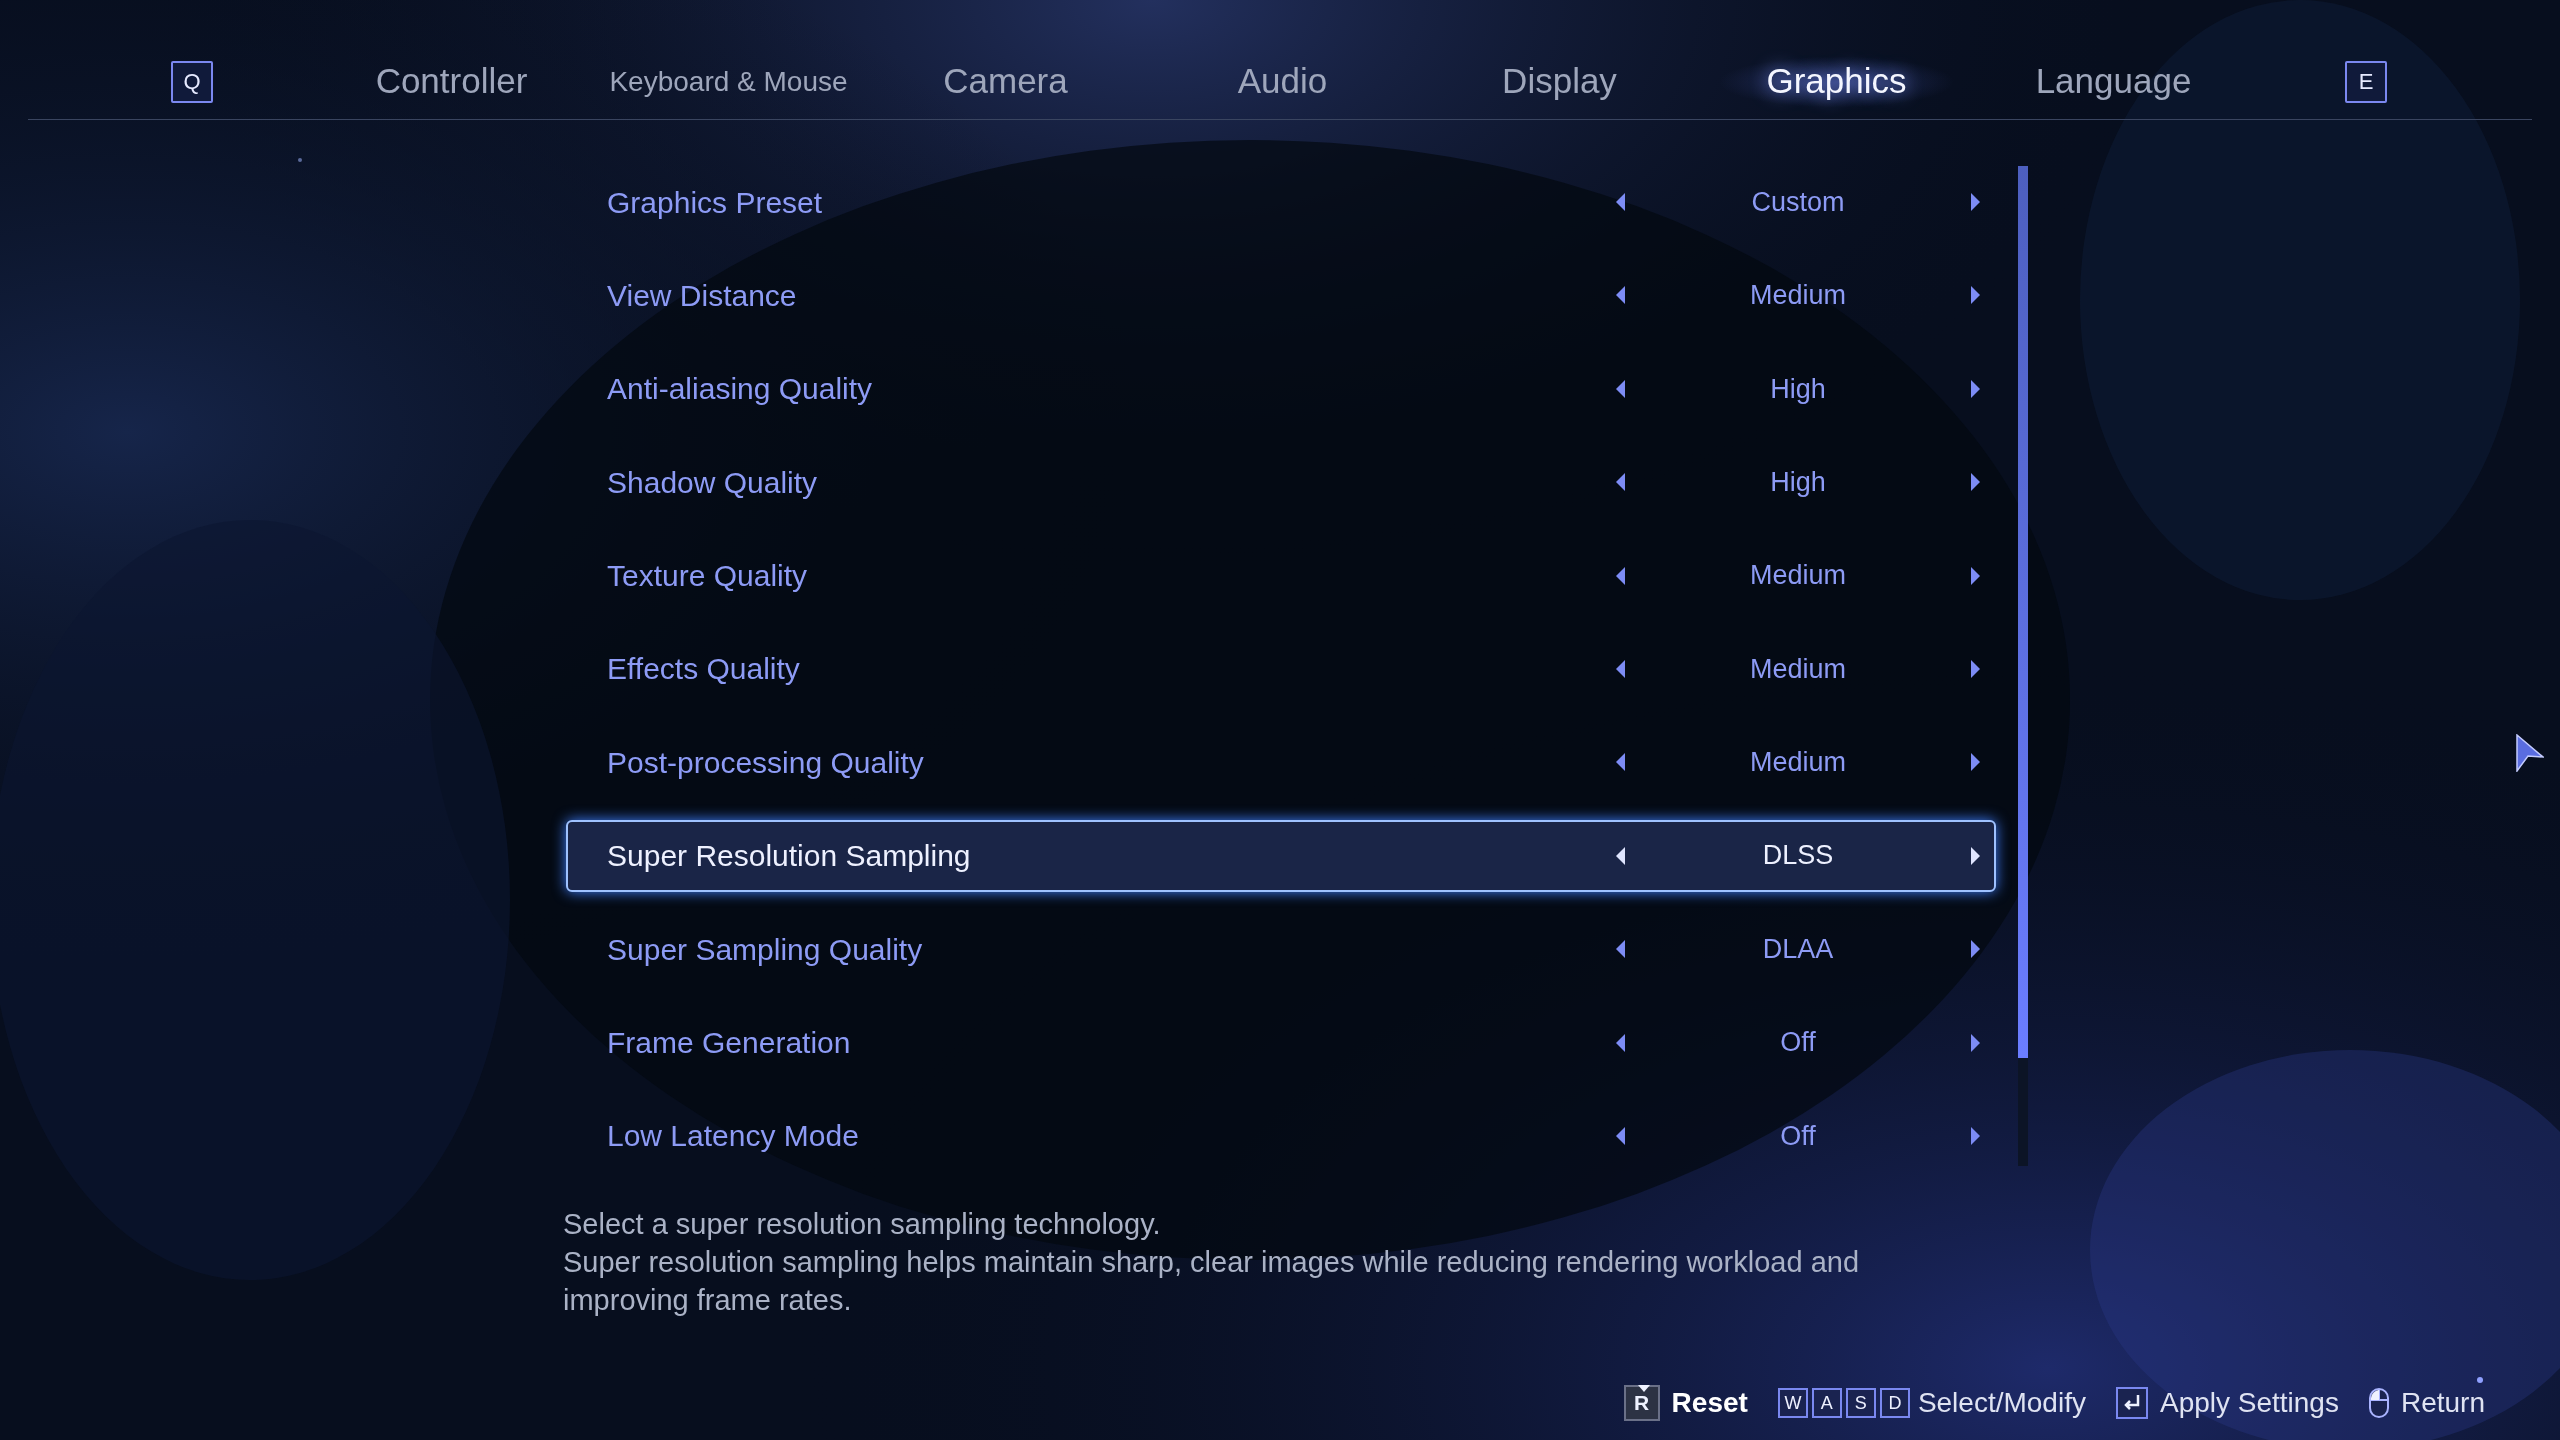  I want to click on cursor-icon, so click(2530, 753).